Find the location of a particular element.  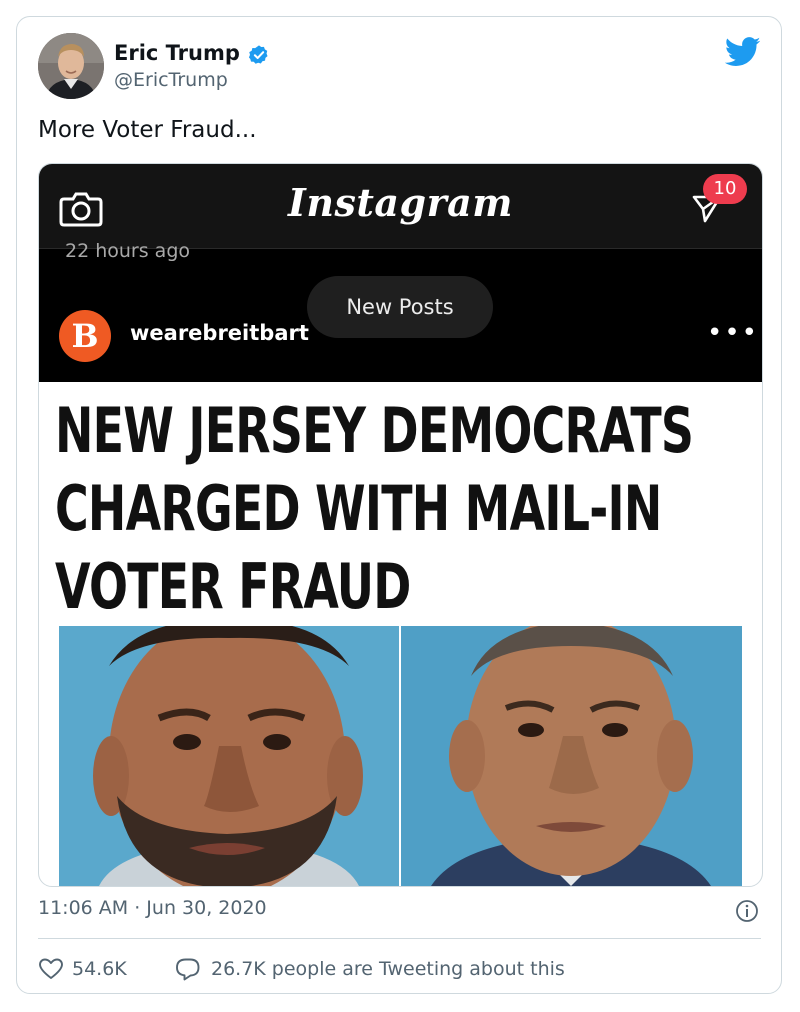

like-button: 54.6K is located at coordinates (82, 969).